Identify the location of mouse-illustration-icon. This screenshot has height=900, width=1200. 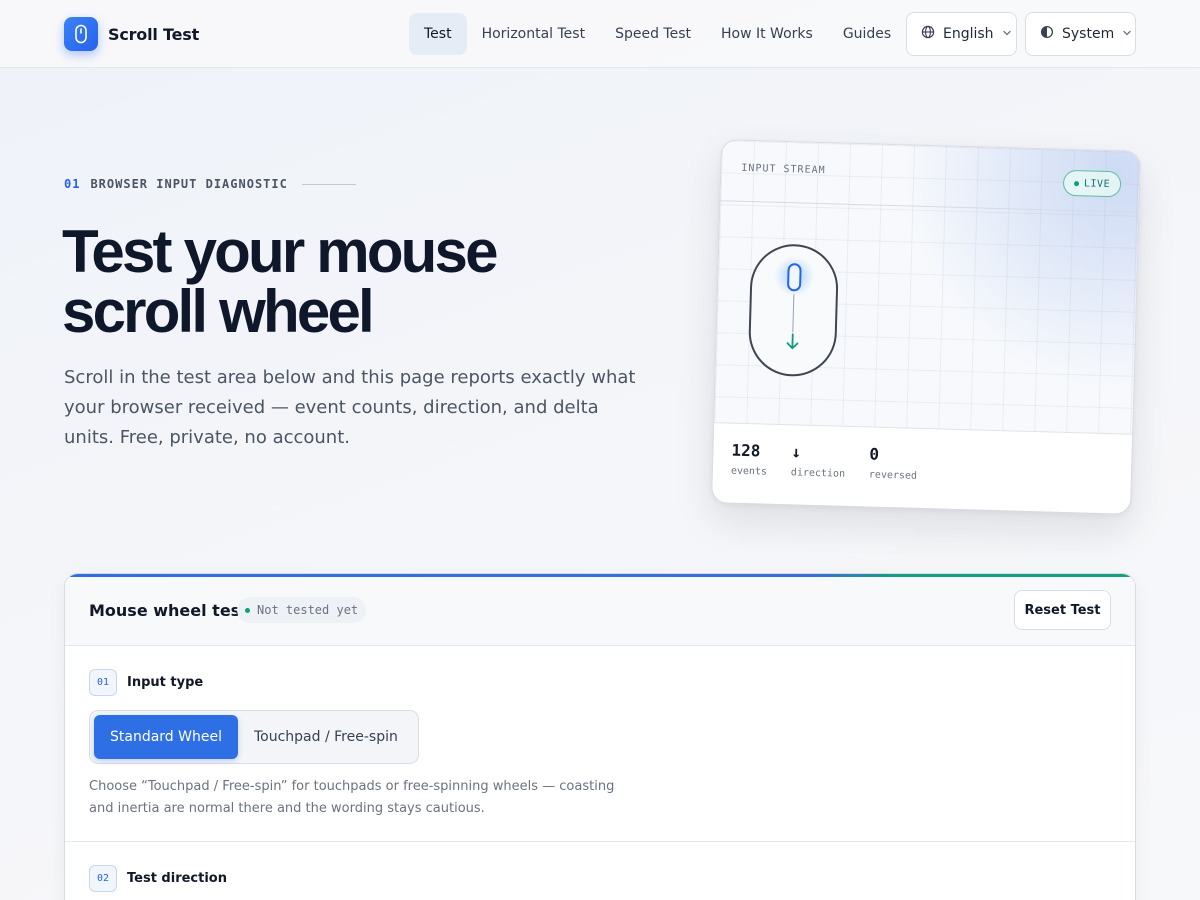
(793, 310).